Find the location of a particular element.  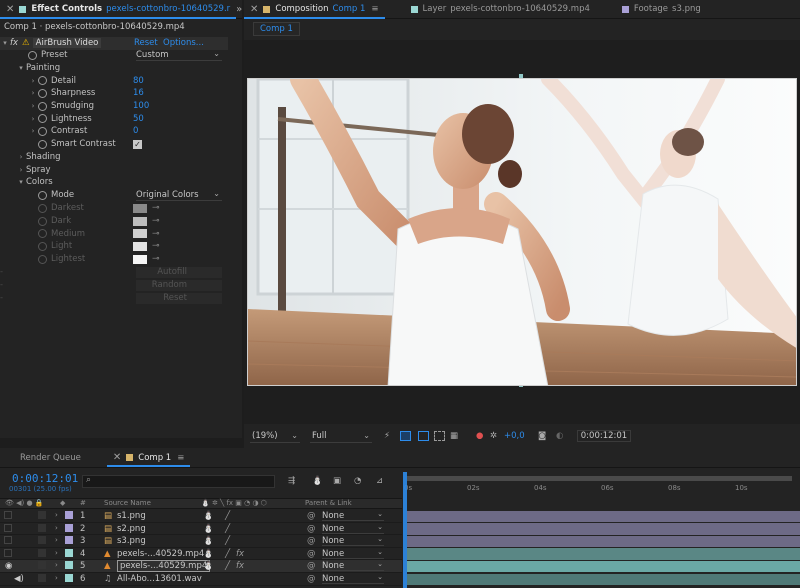

mask-visibility-icon is located at coordinates (423, 436).